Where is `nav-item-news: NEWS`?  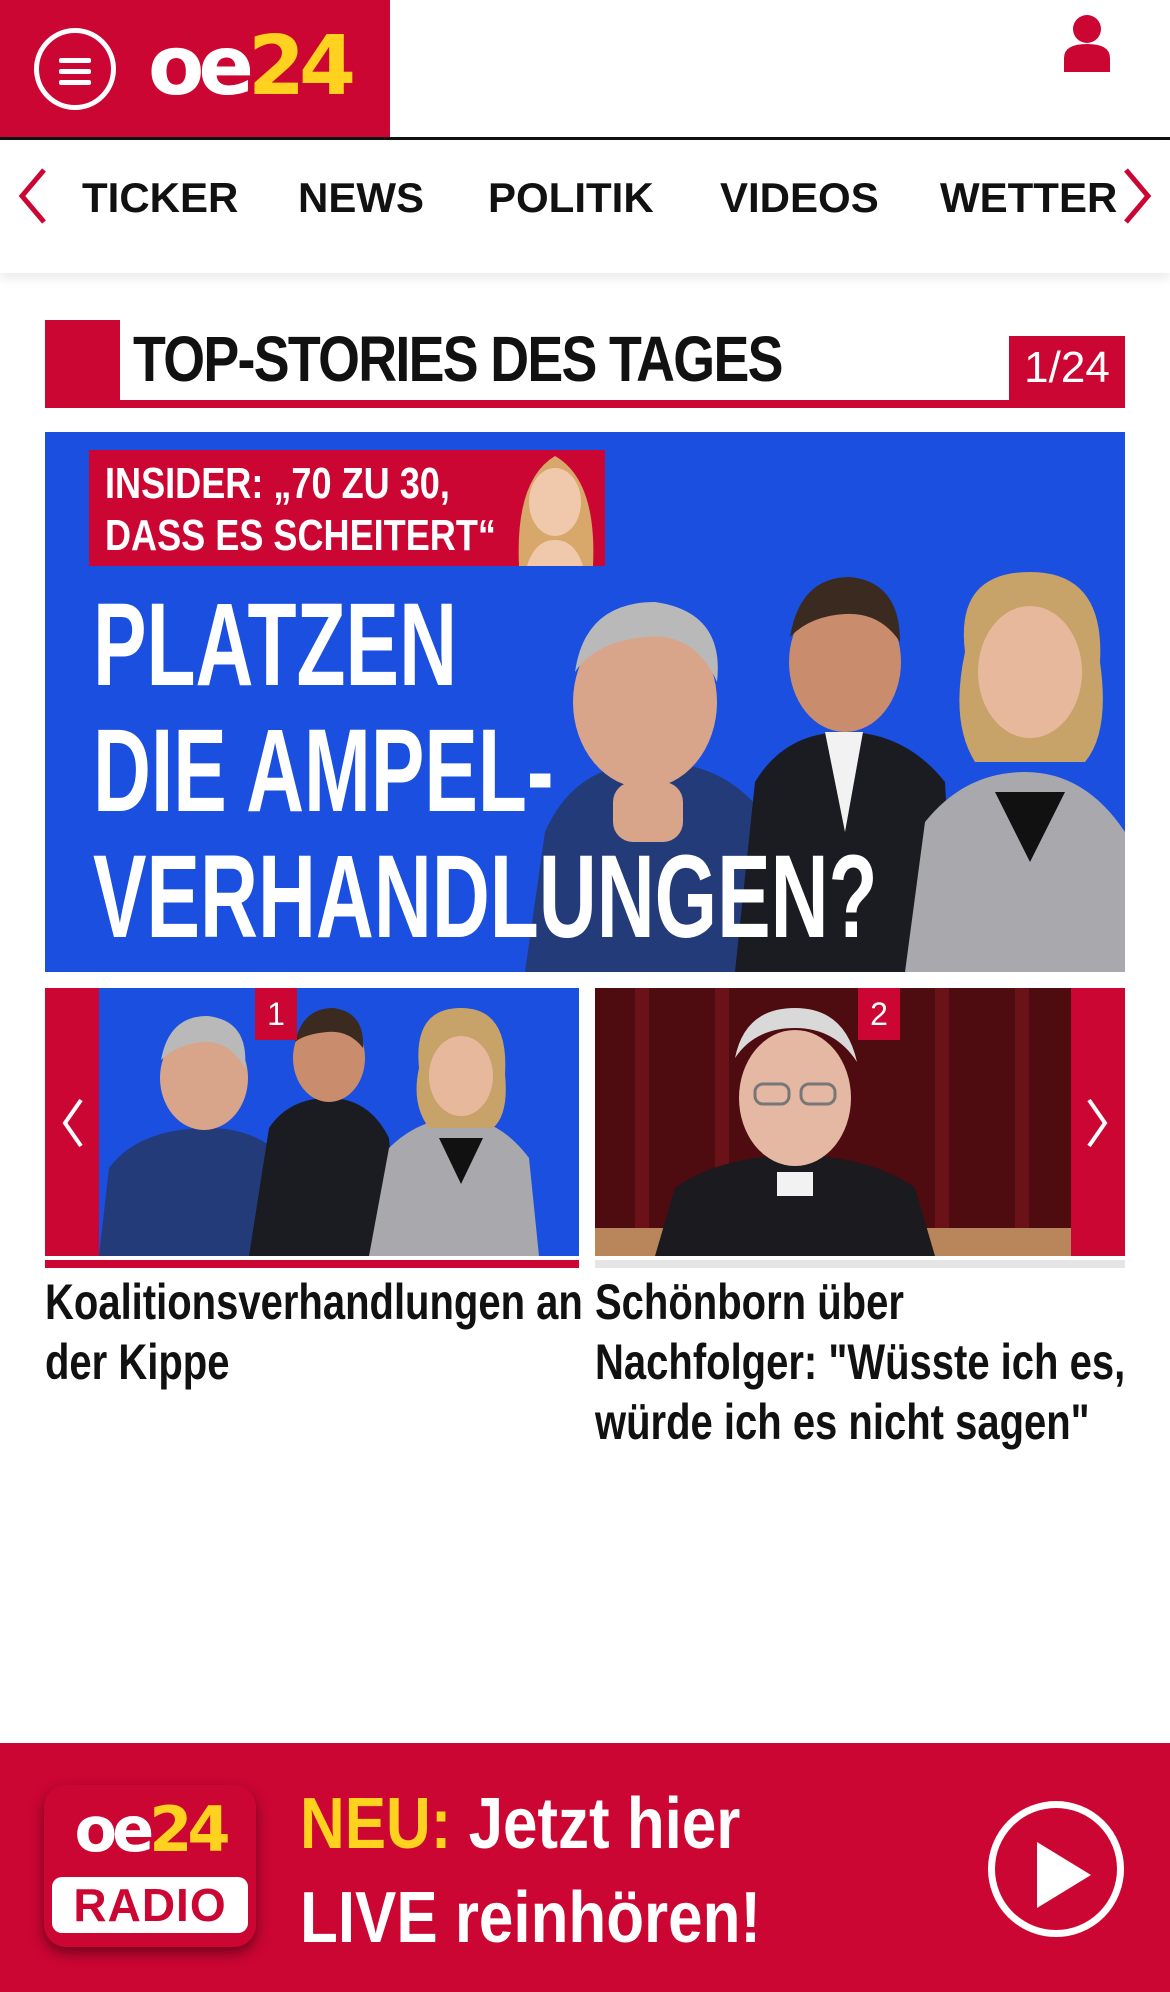
nav-item-news: NEWS is located at coordinates (361, 198).